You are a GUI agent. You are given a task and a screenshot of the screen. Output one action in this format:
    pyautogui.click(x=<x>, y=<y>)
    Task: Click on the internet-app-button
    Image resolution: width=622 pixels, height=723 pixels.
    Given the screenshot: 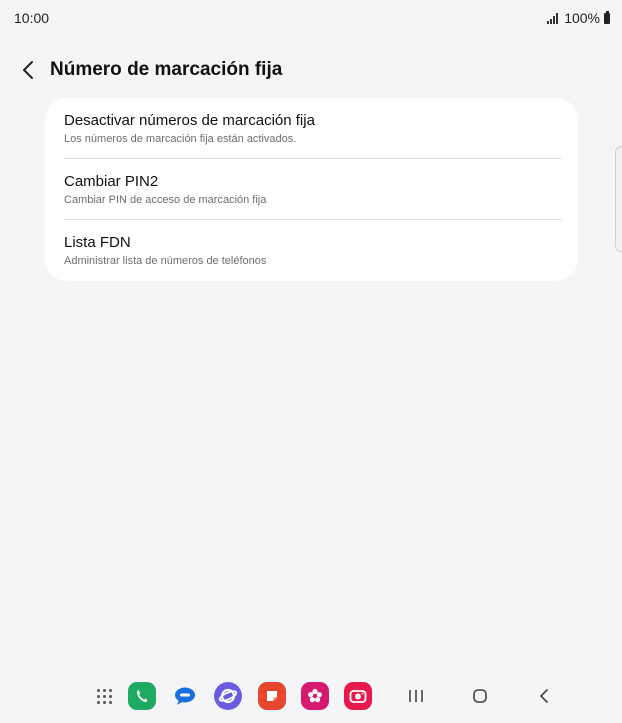 What is the action you would take?
    pyautogui.click(x=228, y=696)
    